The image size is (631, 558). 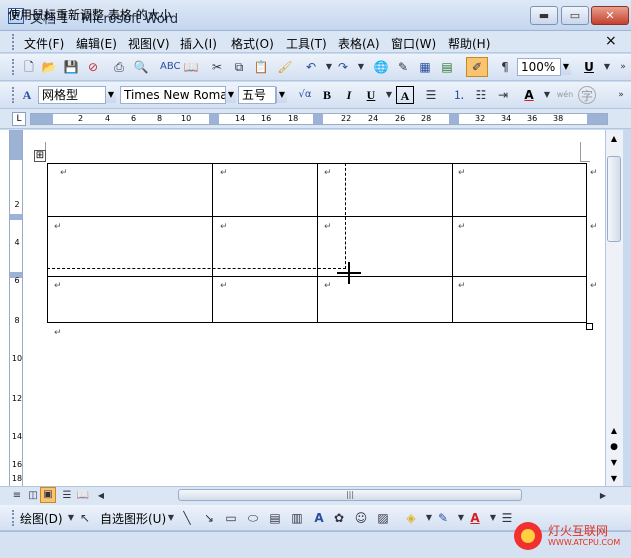 I want to click on undo-icon: ↶, so click(x=311, y=67).